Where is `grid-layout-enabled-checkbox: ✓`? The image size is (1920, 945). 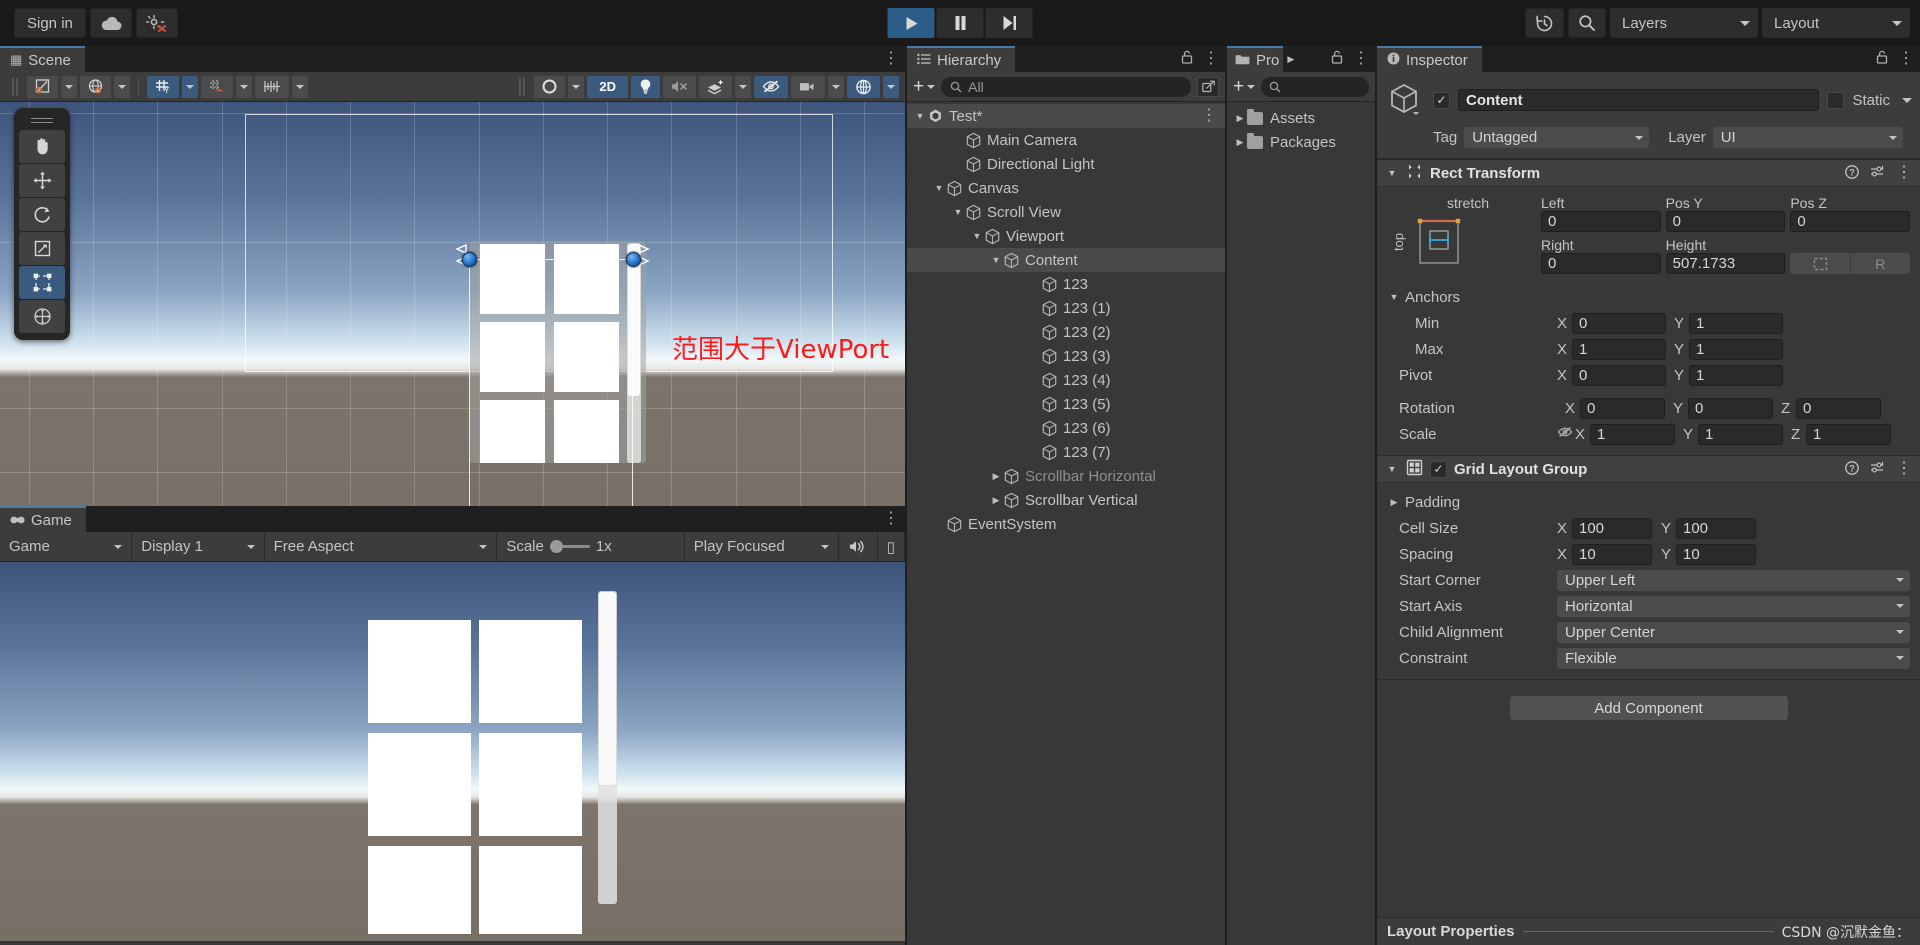
grid-layout-enabled-checkbox: ✓ is located at coordinates (1438, 469).